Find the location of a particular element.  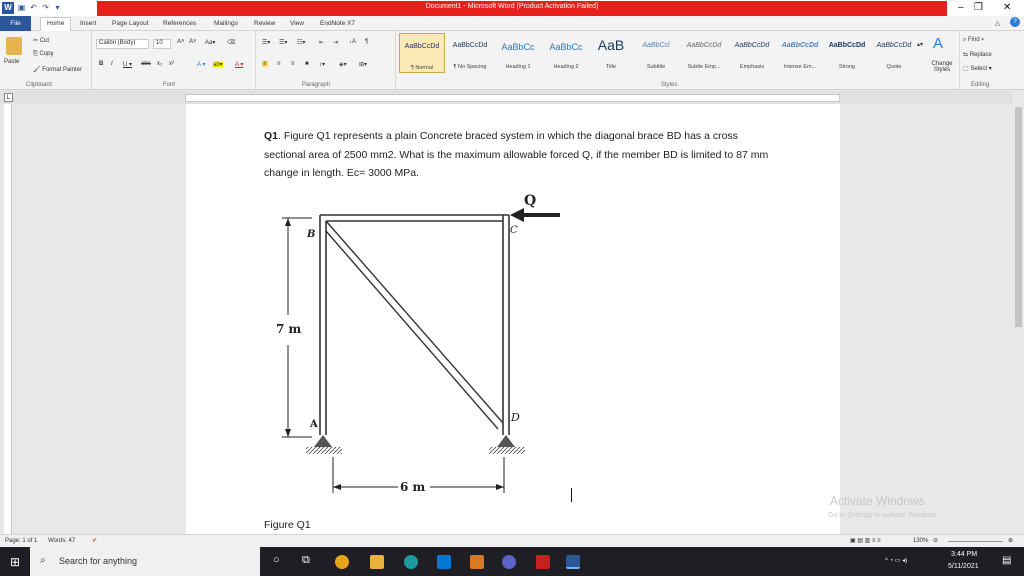

ribbon-collapse-icon: △ is located at coordinates (997, 23).